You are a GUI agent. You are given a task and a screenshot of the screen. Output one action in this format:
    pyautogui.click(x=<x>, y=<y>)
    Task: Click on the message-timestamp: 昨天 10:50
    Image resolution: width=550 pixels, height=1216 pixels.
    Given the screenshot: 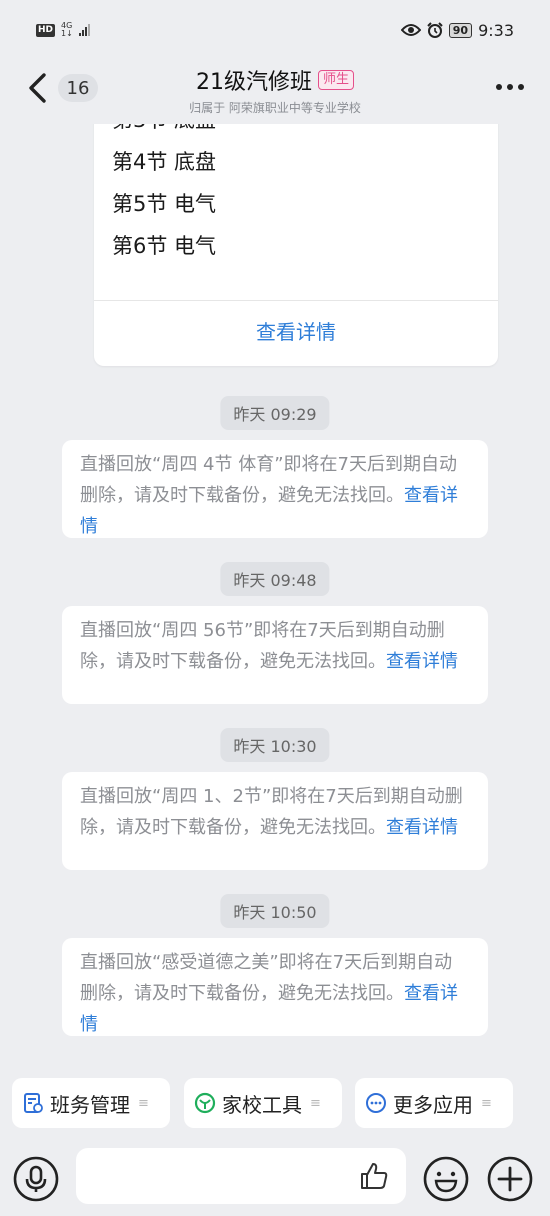 What is the action you would take?
    pyautogui.click(x=275, y=911)
    